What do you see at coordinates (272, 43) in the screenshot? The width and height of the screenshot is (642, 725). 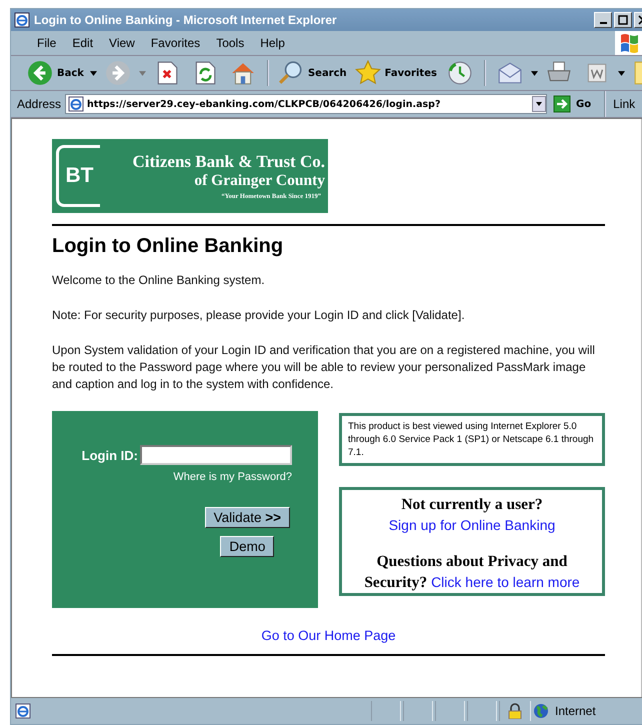 I see `menu-item: Help` at bounding box center [272, 43].